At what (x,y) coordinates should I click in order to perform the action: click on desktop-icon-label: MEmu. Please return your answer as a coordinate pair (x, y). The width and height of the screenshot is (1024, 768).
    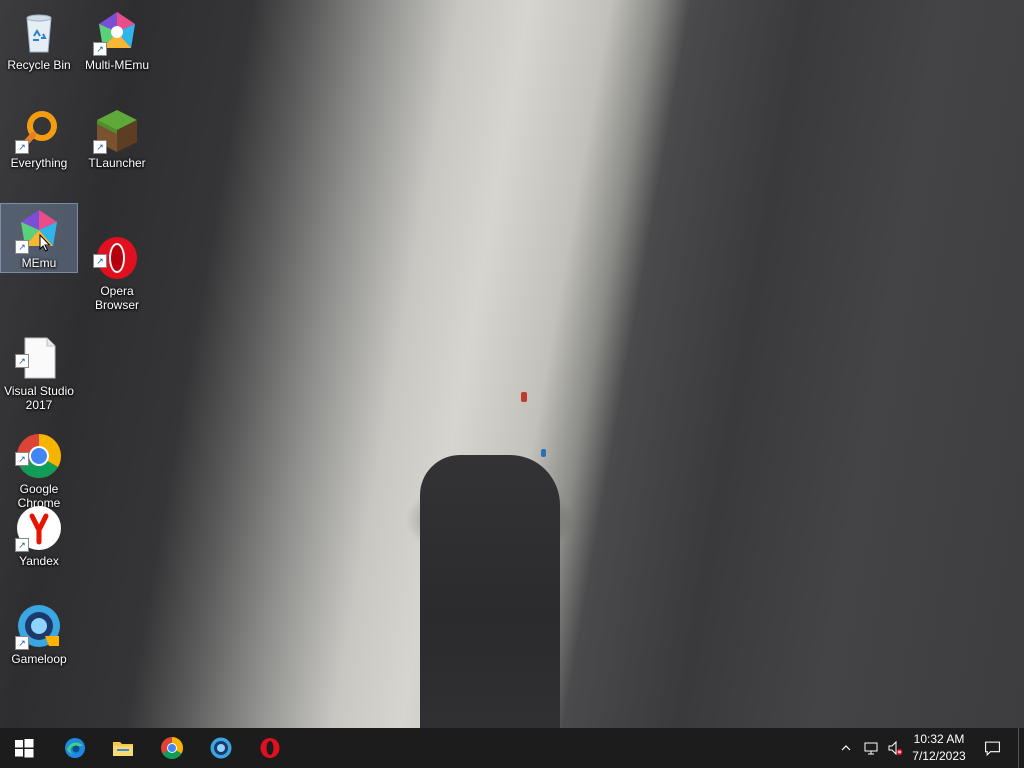
    Looking at the image, I should click on (39, 263).